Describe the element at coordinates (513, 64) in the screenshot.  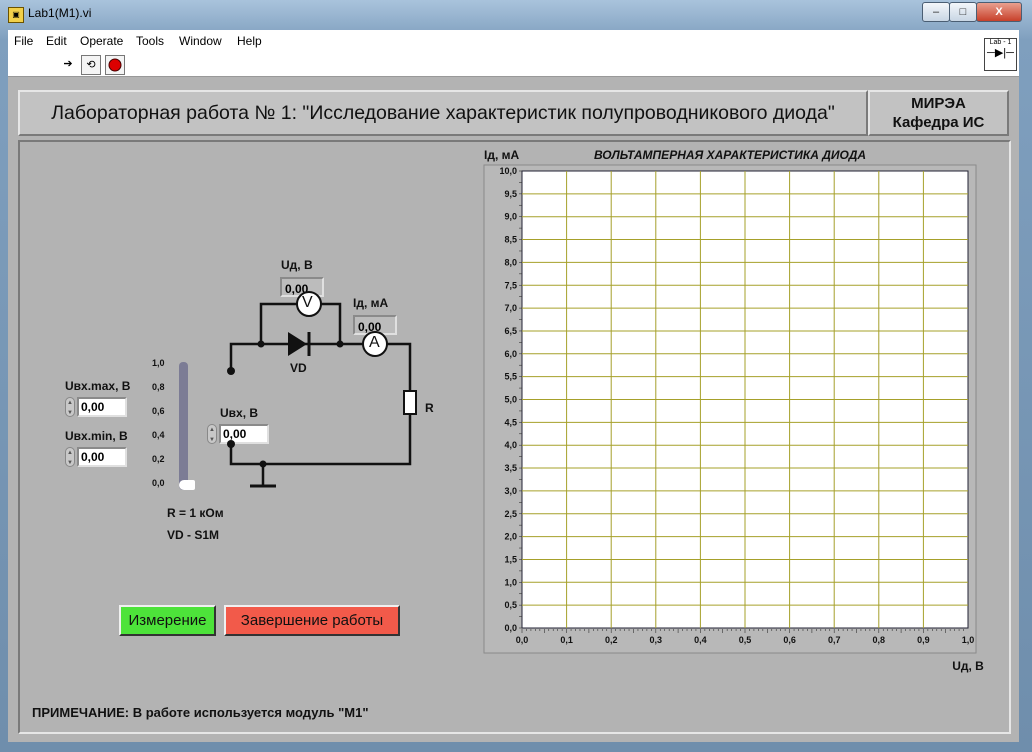
I see `toolbar: ➔ ⟲` at that location.